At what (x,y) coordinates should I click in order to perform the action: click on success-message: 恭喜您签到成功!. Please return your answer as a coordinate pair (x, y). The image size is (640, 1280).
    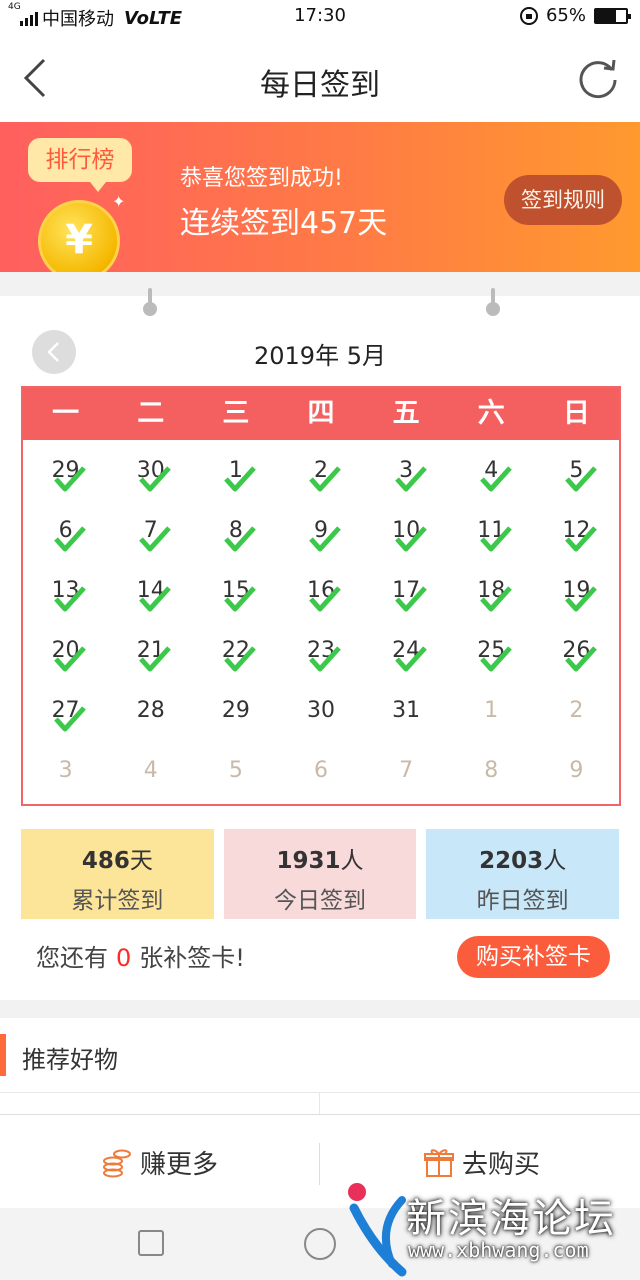
    Looking at the image, I should click on (261, 178).